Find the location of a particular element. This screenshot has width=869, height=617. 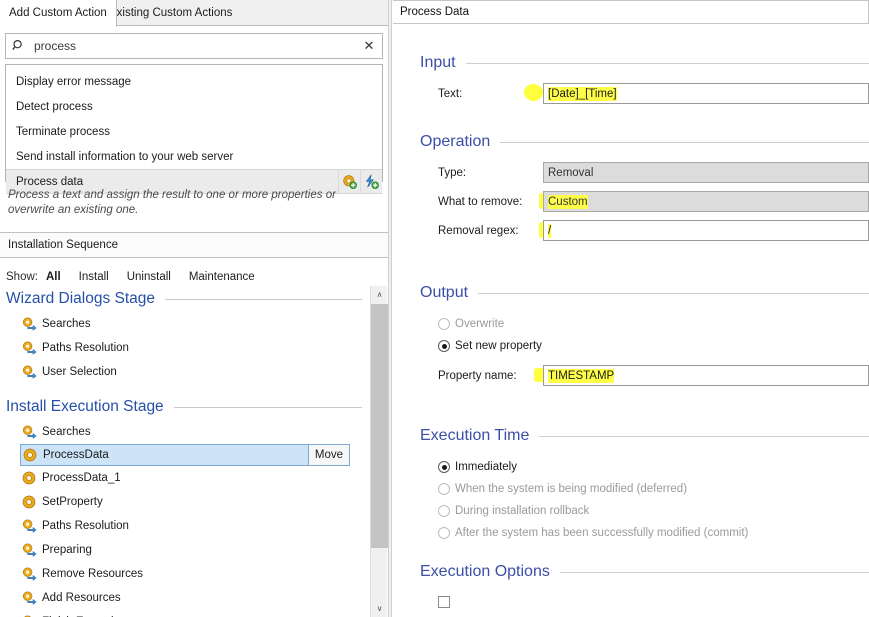

checkbox-execution-option is located at coordinates (653, 602).